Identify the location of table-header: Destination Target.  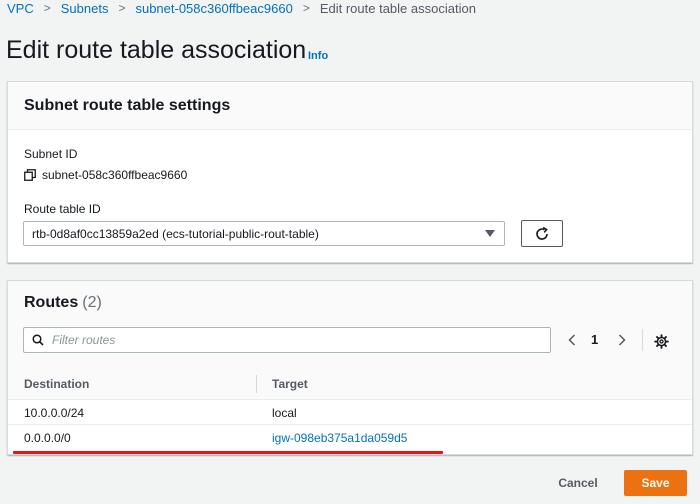
(350, 383).